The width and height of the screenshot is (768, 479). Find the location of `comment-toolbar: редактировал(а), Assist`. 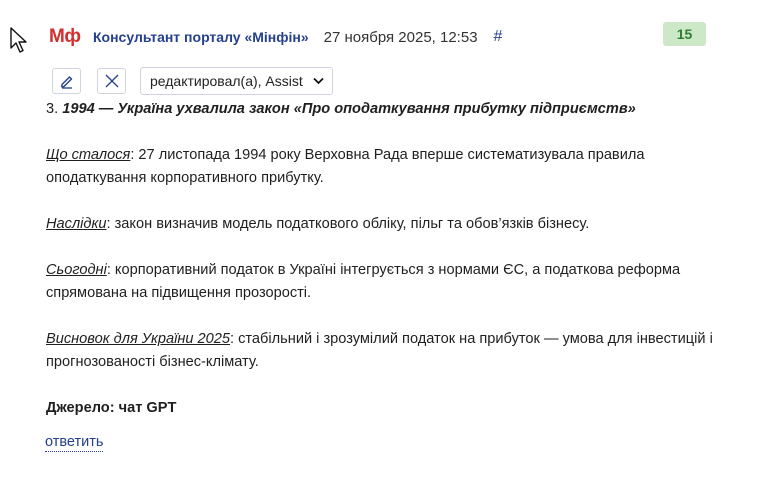

comment-toolbar: редактировал(а), Assist is located at coordinates (192, 81).